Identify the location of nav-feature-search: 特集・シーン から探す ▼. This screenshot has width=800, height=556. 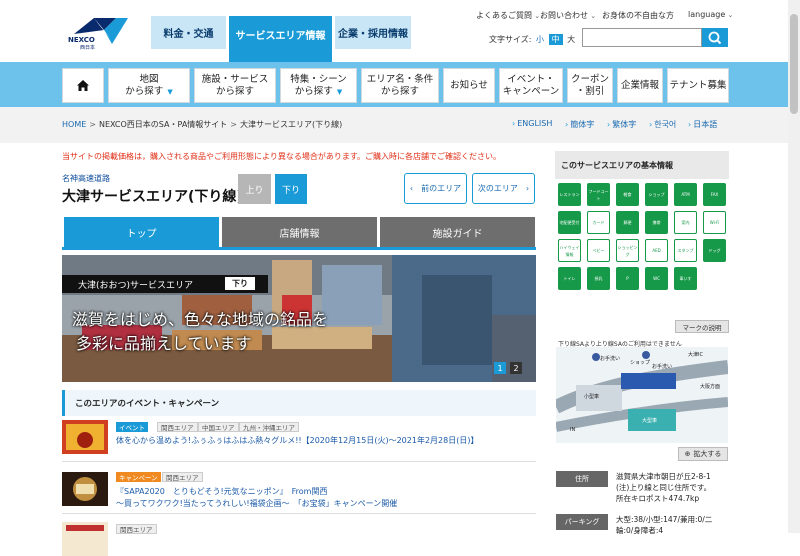
(318, 85).